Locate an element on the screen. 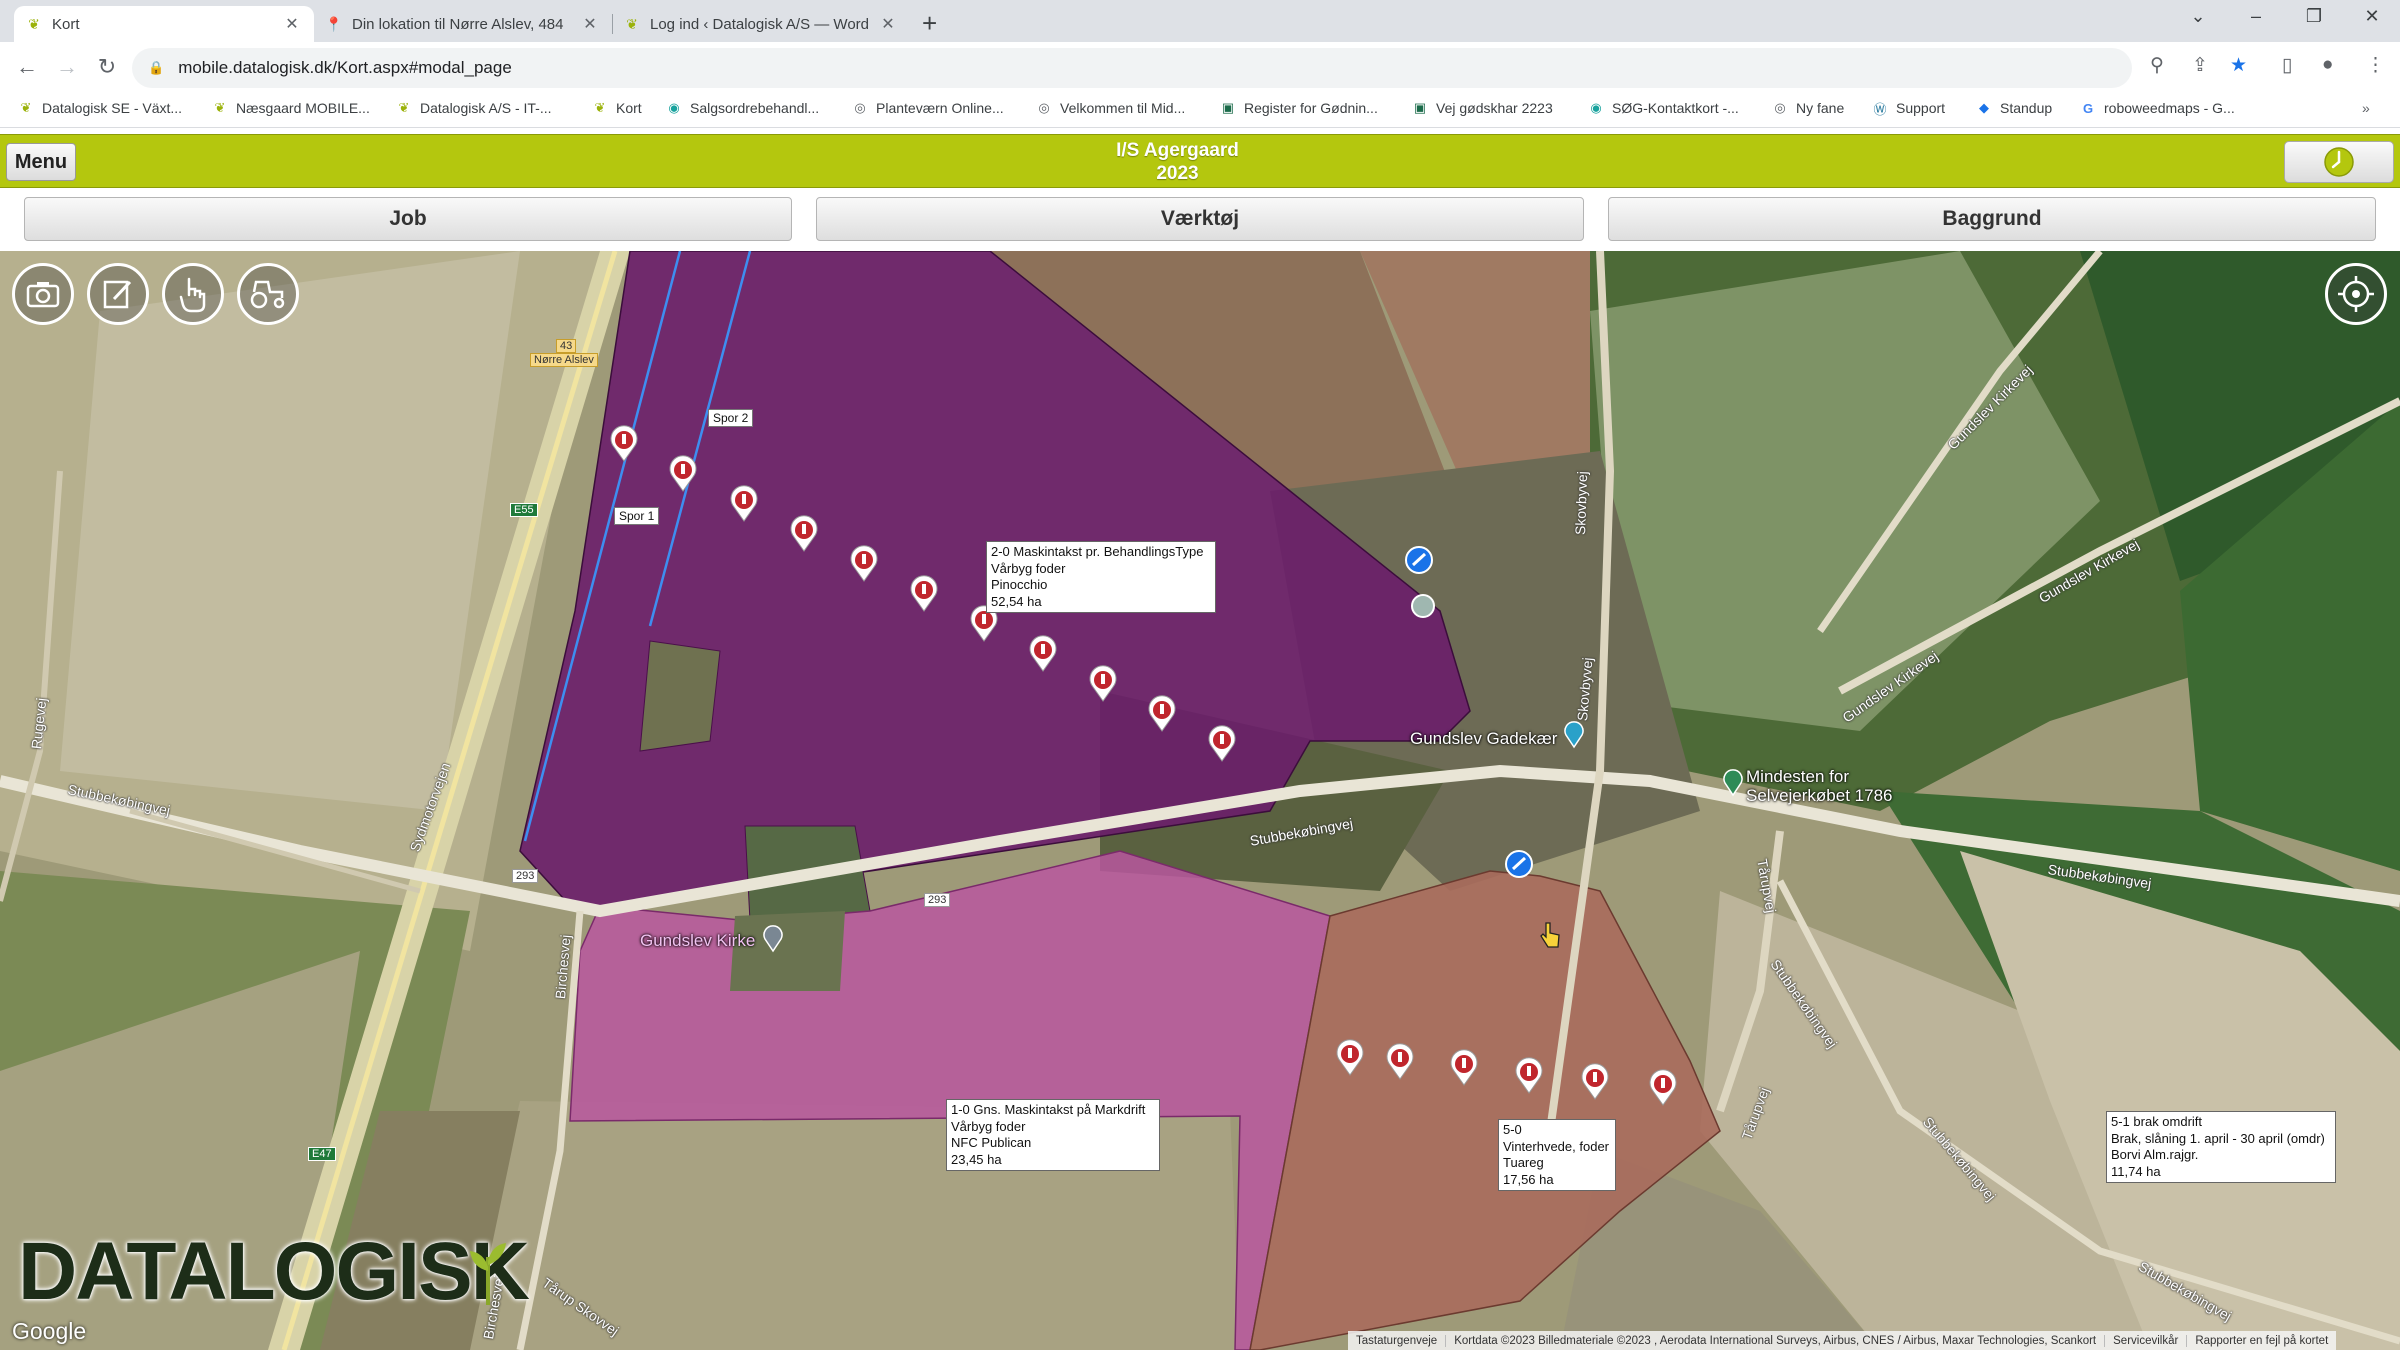 Image resolution: width=2400 pixels, height=1350 pixels. road-number: E55 is located at coordinates (524, 510).